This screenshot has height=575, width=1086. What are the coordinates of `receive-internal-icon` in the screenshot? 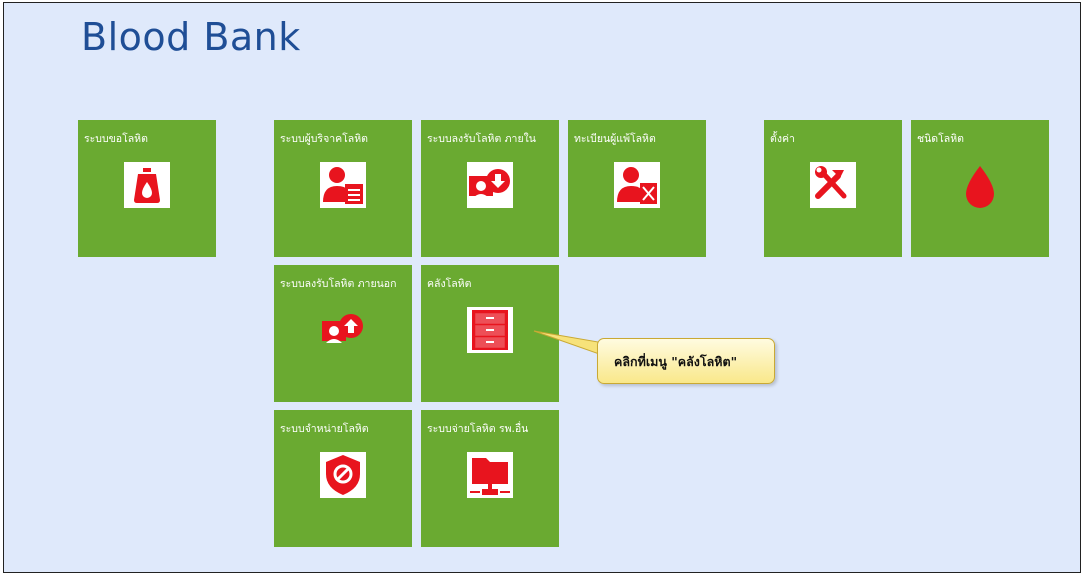 It's located at (490, 185).